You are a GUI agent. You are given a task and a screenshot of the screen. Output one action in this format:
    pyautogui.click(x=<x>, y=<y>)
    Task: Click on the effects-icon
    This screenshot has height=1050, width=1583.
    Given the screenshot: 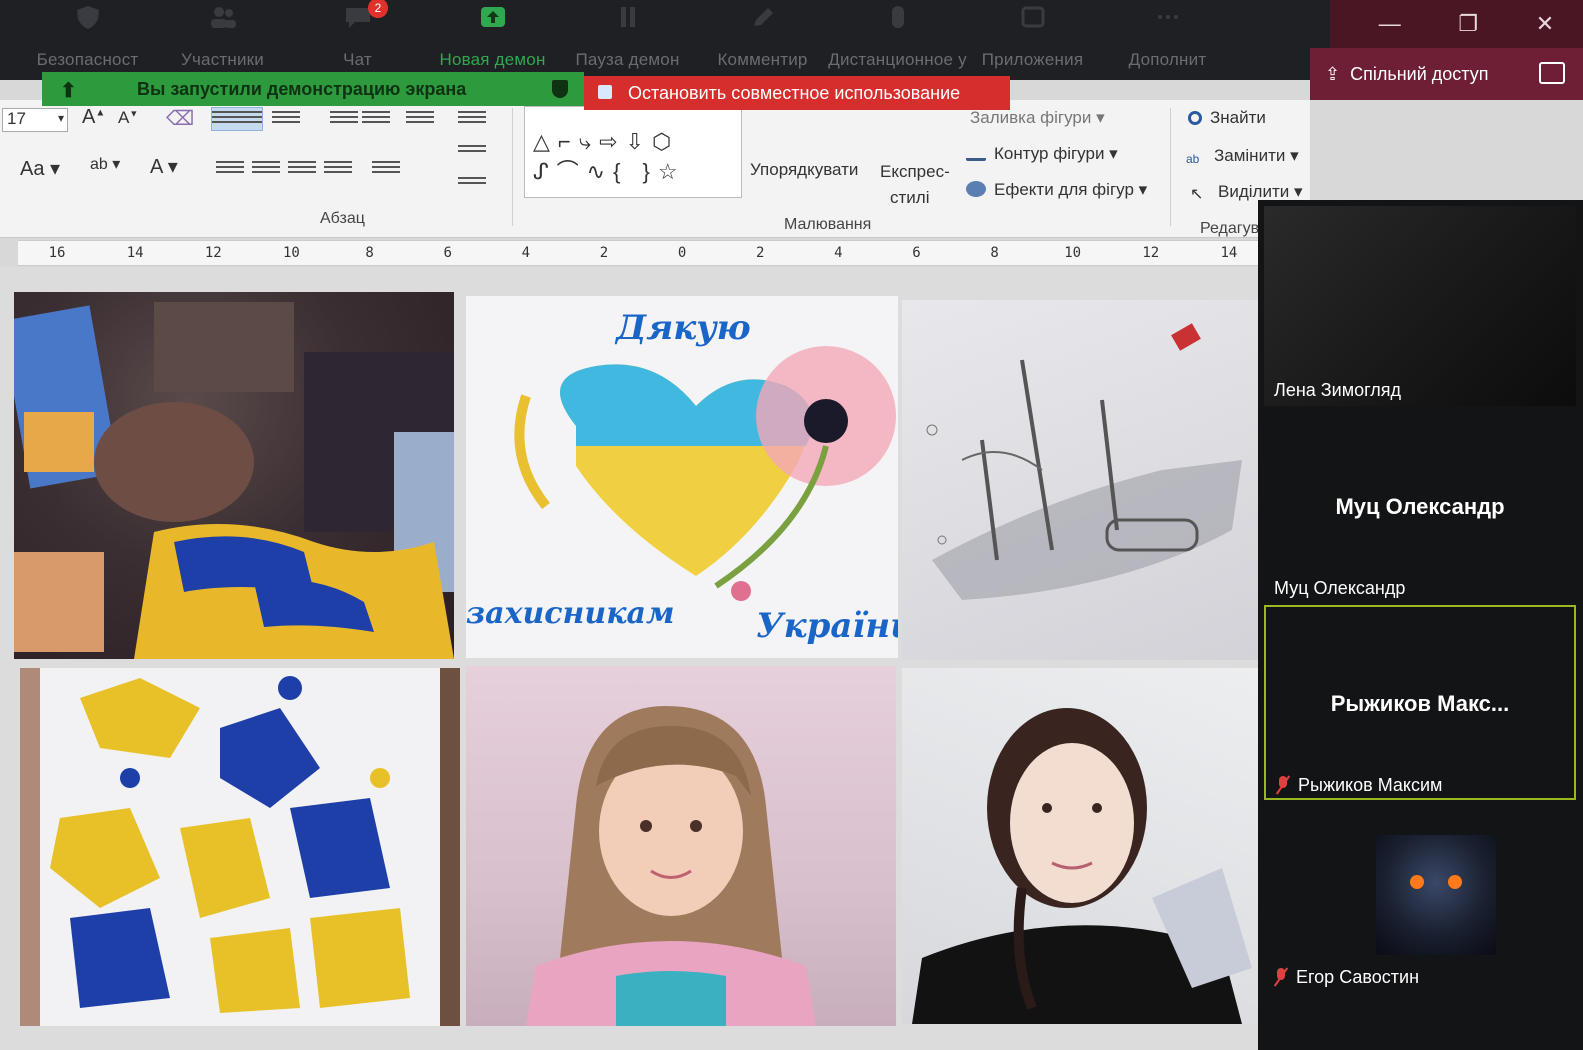 What is the action you would take?
    pyautogui.click(x=976, y=189)
    